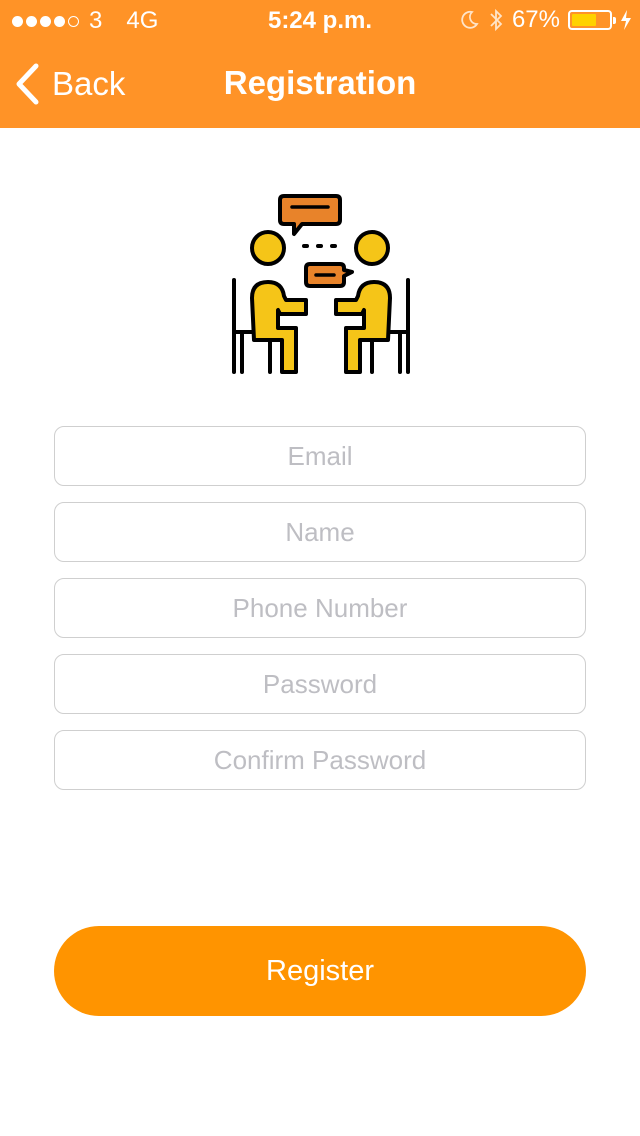 The width and height of the screenshot is (640, 1136). What do you see at coordinates (496, 20) in the screenshot?
I see `bluetooth-icon` at bounding box center [496, 20].